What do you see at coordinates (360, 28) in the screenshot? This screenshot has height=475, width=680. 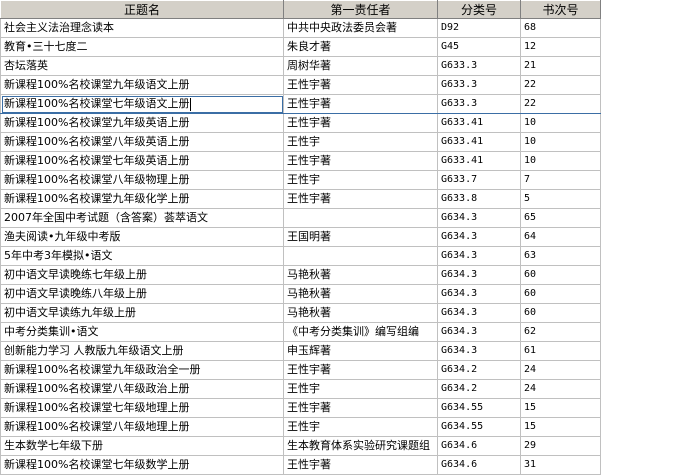 I see `cell-author: 中共中央政法委员会著` at bounding box center [360, 28].